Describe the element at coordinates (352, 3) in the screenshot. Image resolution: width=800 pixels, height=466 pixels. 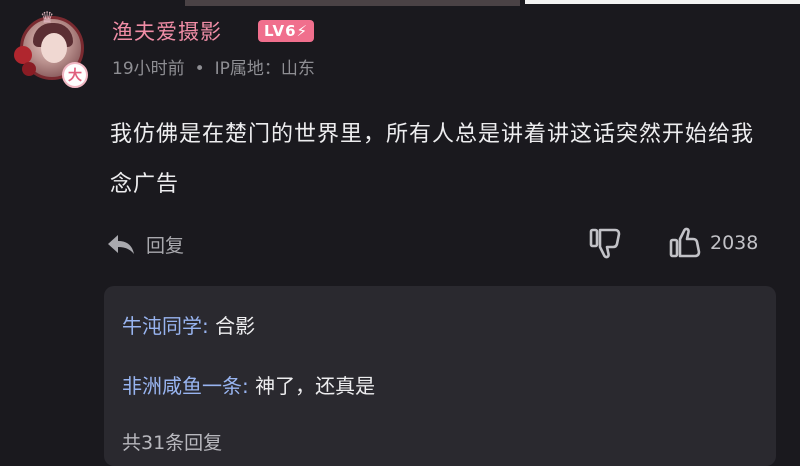
I see `video-preview-edge` at that location.